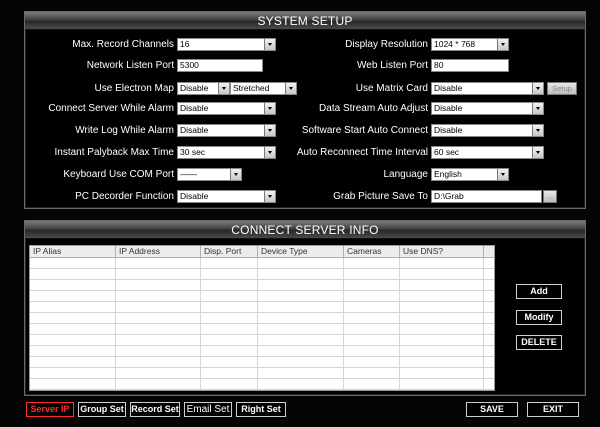 This screenshot has width=600, height=427. I want to click on column-header: Device Type, so click(301, 252).